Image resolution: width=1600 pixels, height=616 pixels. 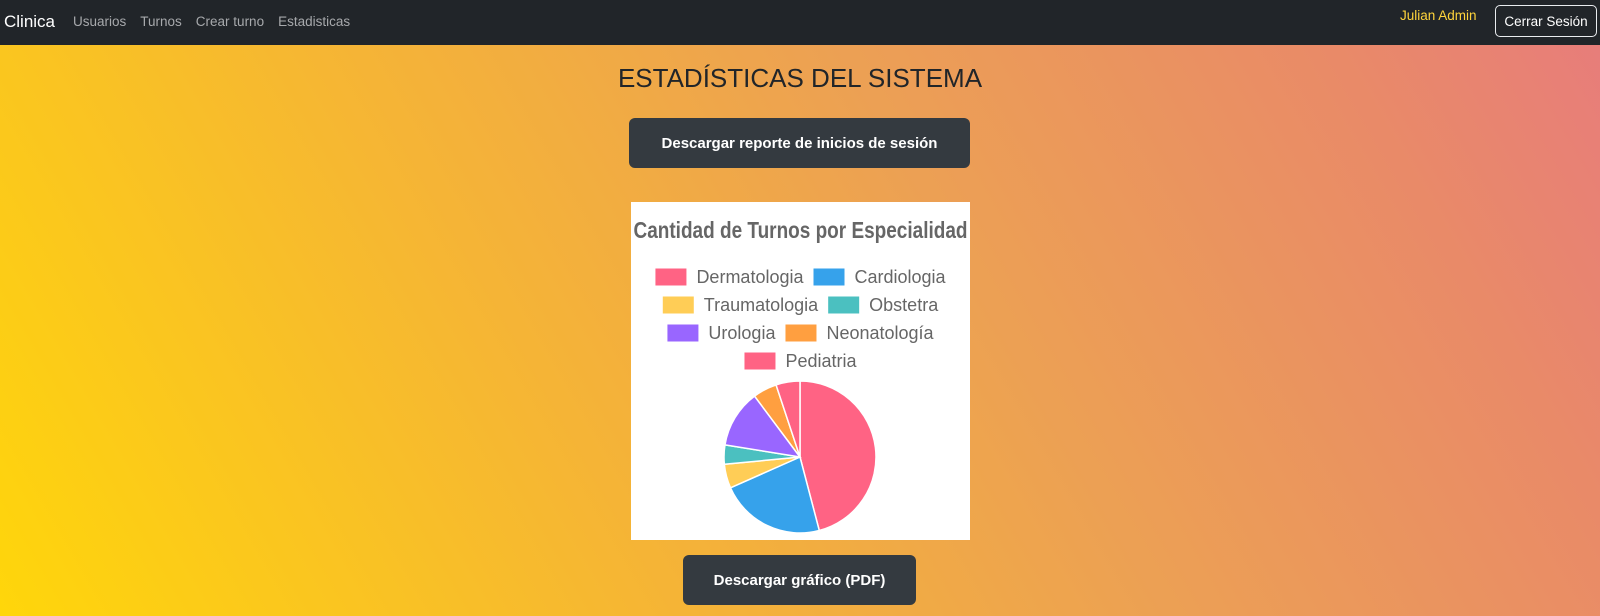 What do you see at coordinates (161, 22) in the screenshot?
I see `nav-link-turnos: Turnos` at bounding box center [161, 22].